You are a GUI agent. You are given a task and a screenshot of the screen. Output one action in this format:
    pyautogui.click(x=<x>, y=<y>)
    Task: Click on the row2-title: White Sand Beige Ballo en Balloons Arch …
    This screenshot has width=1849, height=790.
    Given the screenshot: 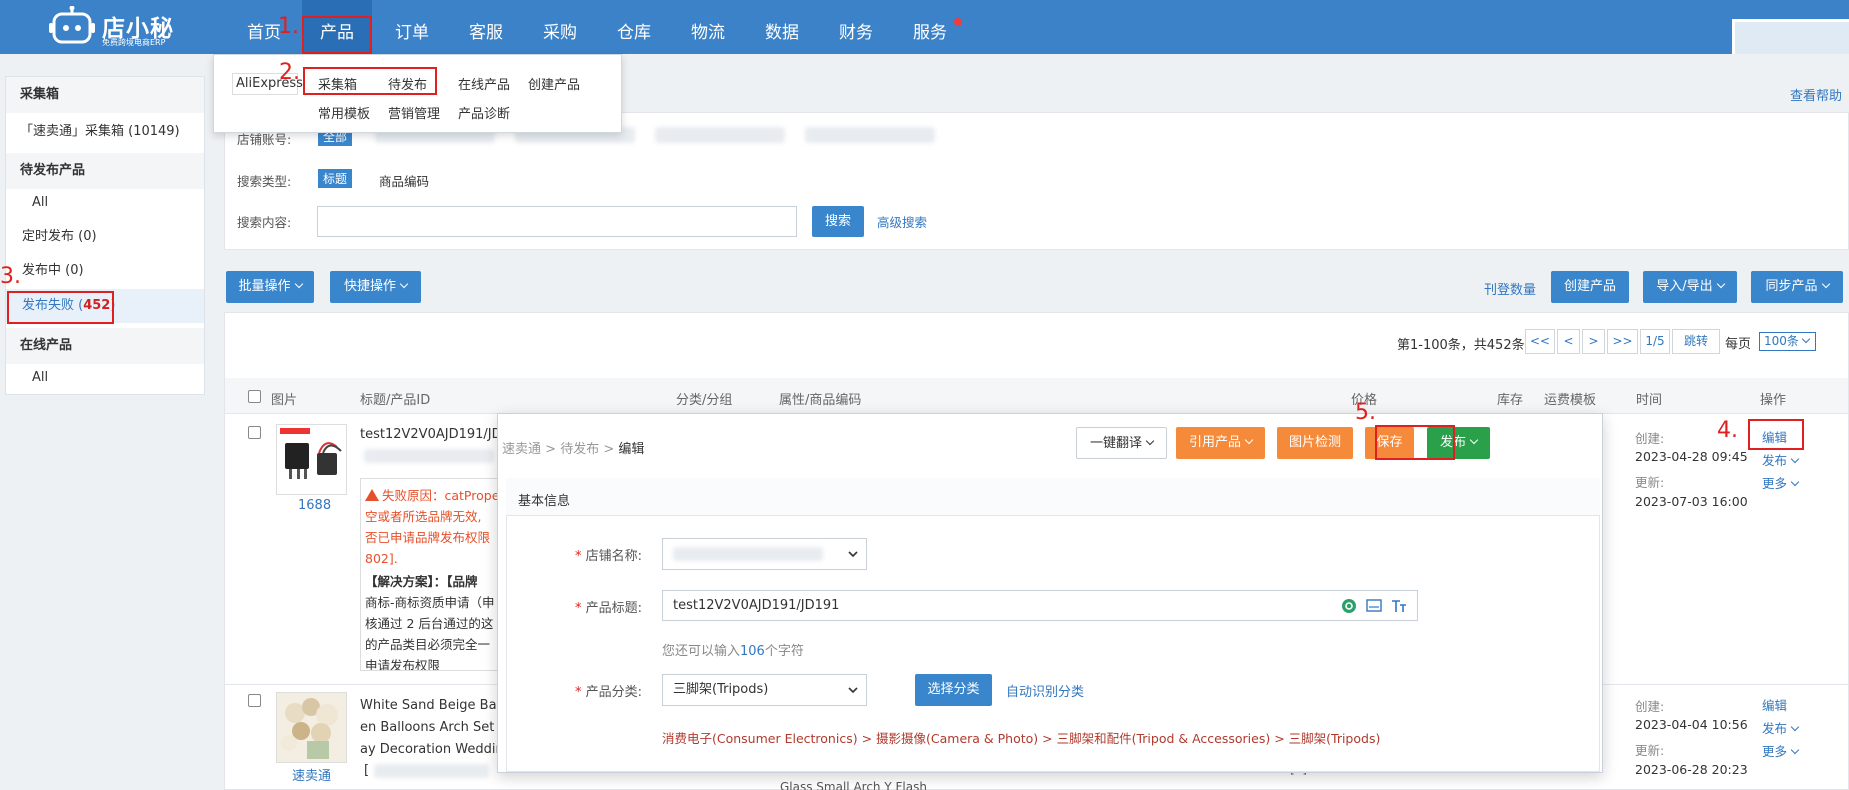 What is the action you would take?
    pyautogui.click(x=436, y=728)
    